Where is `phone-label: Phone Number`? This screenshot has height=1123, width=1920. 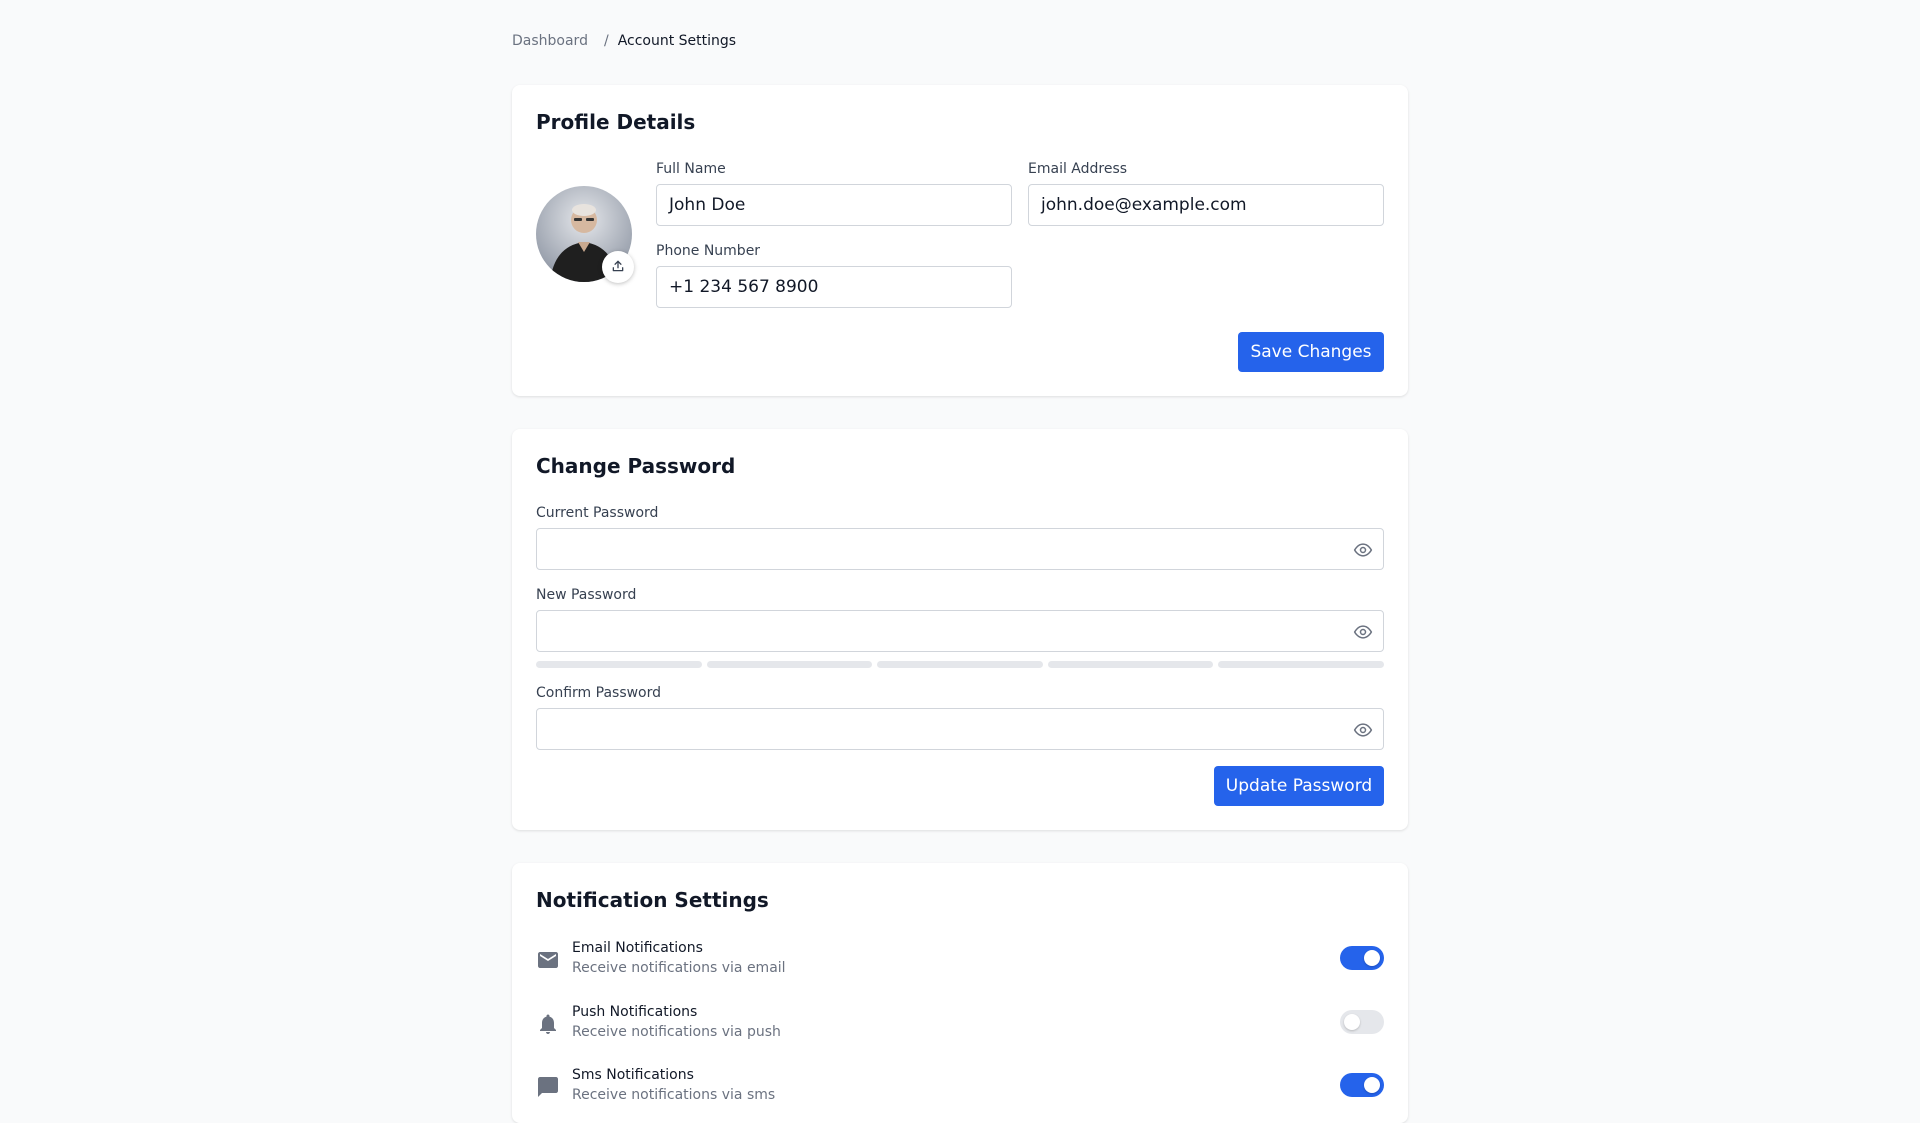 phone-label: Phone Number is located at coordinates (708, 251).